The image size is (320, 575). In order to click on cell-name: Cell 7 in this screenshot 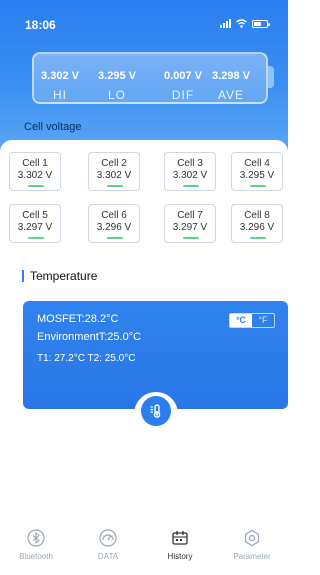, I will do `click(190, 215)`.